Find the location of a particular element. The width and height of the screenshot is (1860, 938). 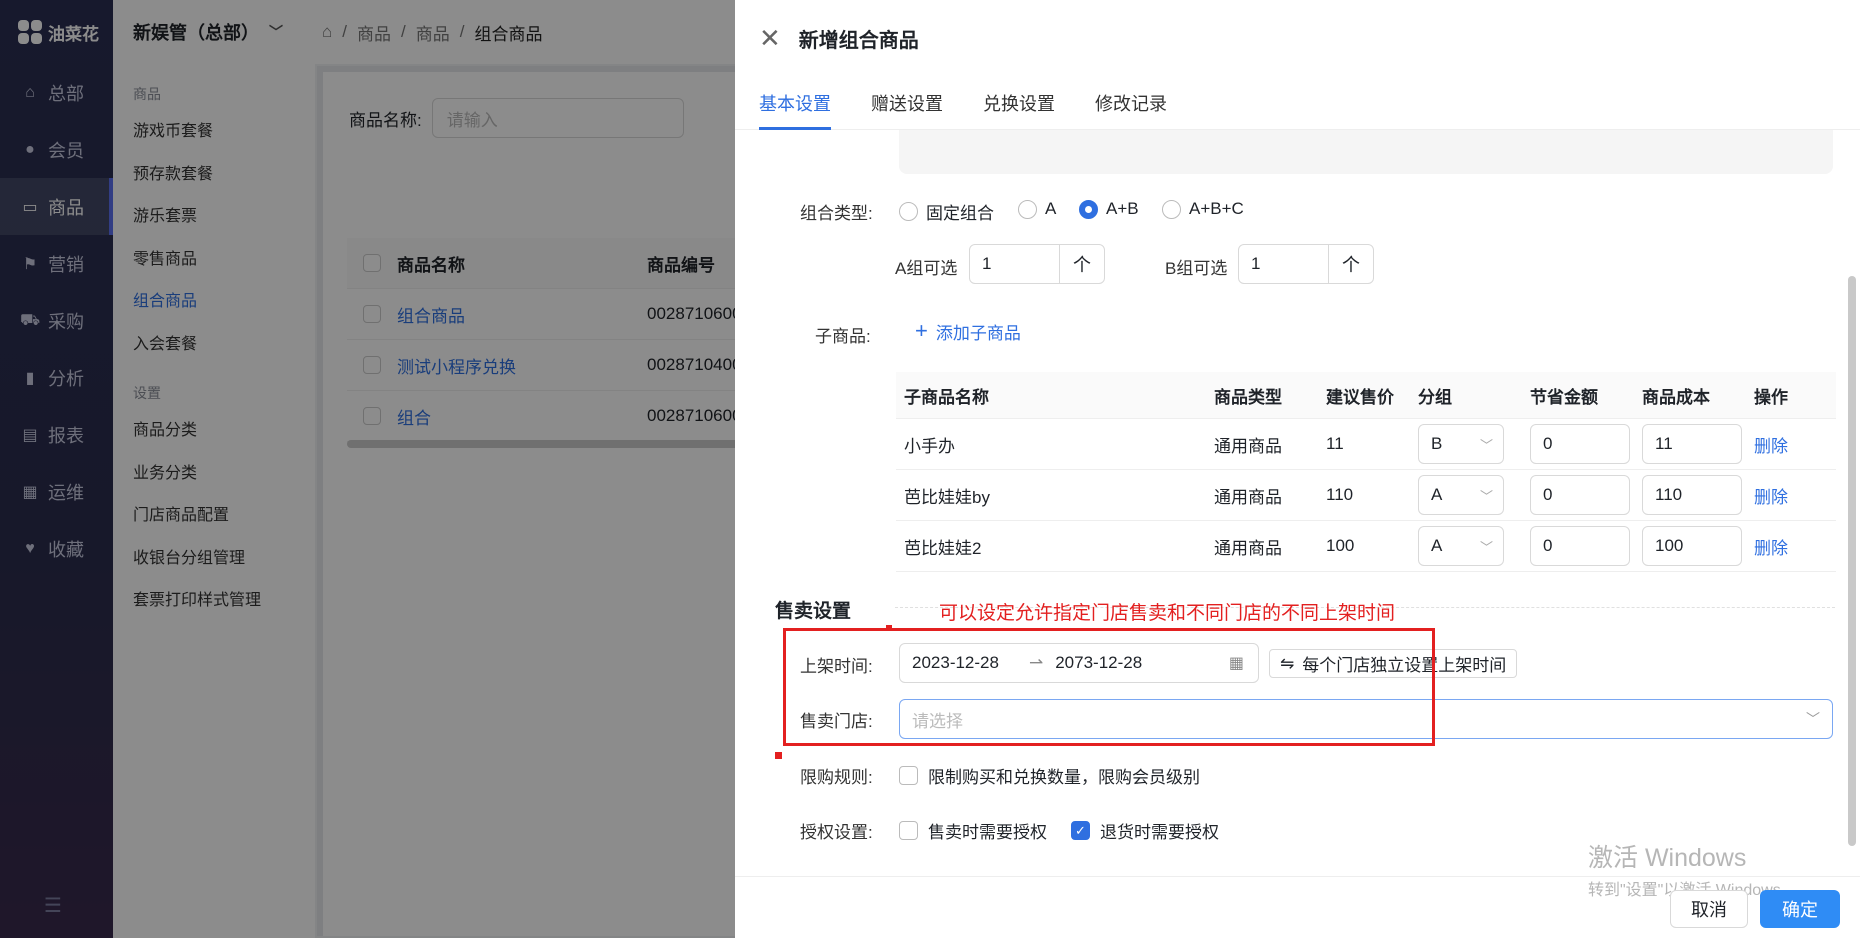

drawer-title: 新增组合商品 is located at coordinates (858, 40).